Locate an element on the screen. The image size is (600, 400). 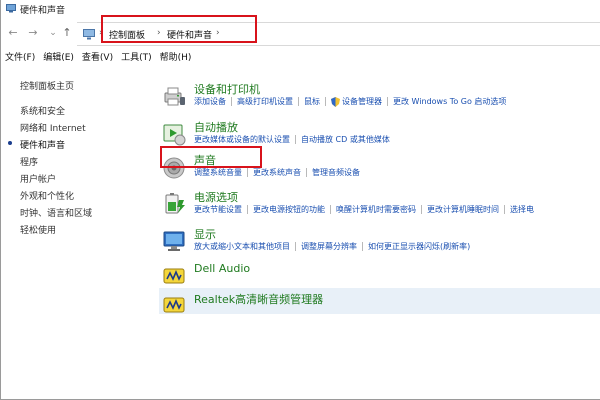
link-device-manager: 设备管理器 is located at coordinates (362, 101).